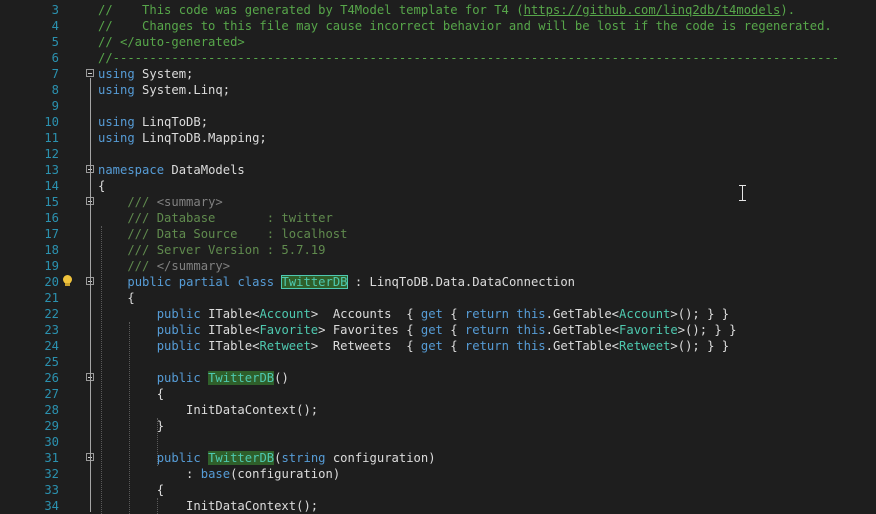  What do you see at coordinates (438, 474) in the screenshot?
I see `code-line: 32 : base(configuration)` at bounding box center [438, 474].